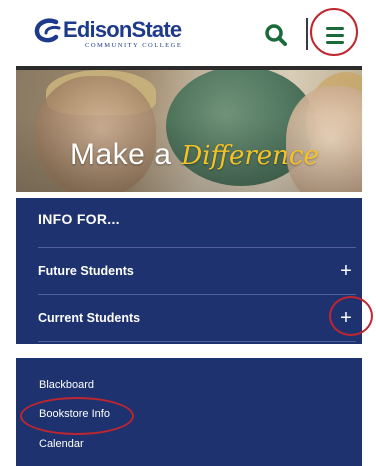 The height and width of the screenshot is (466, 376). Describe the element at coordinates (335, 35) in the screenshot. I see `menu-button` at that location.